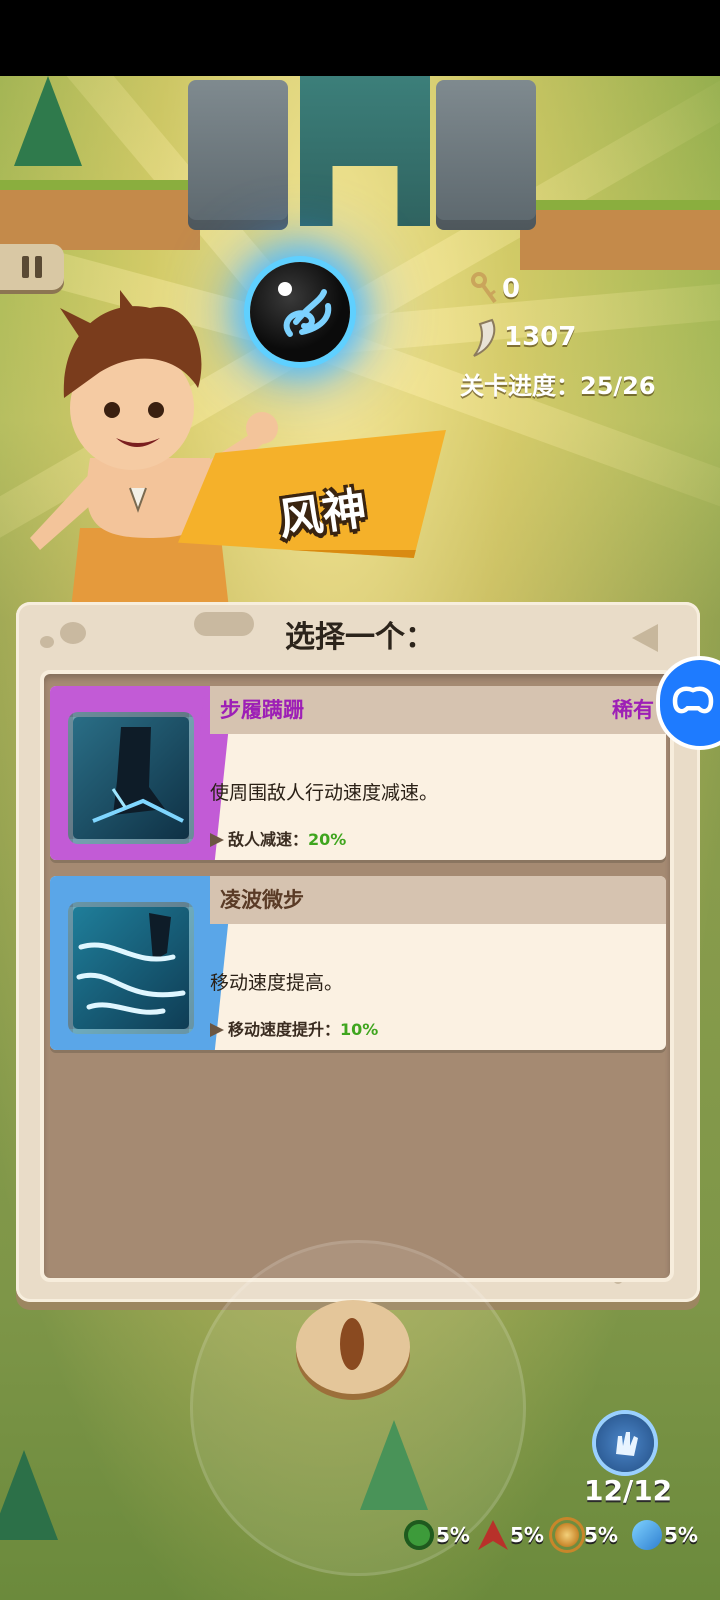  What do you see at coordinates (284, 1029) in the screenshot?
I see `stat-label: 移动速度提升：` at bounding box center [284, 1029].